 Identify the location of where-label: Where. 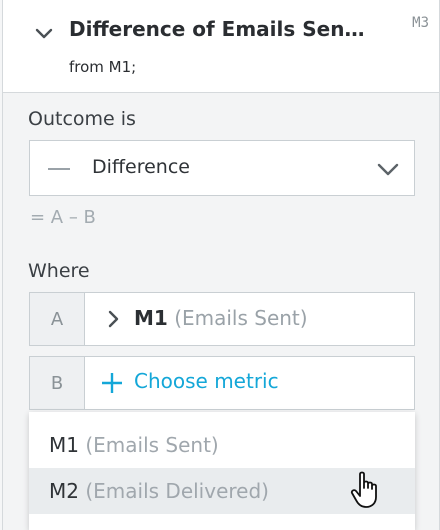
(59, 271).